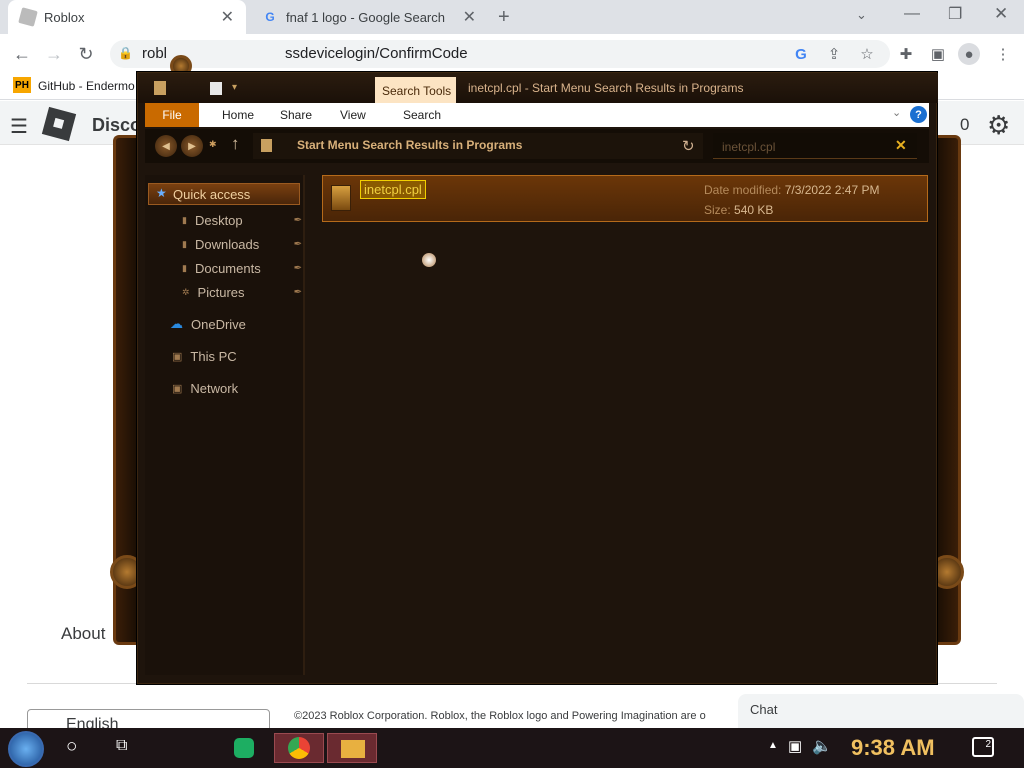  What do you see at coordinates (353, 115) in the screenshot?
I see `ribbon-tab-view: View` at bounding box center [353, 115].